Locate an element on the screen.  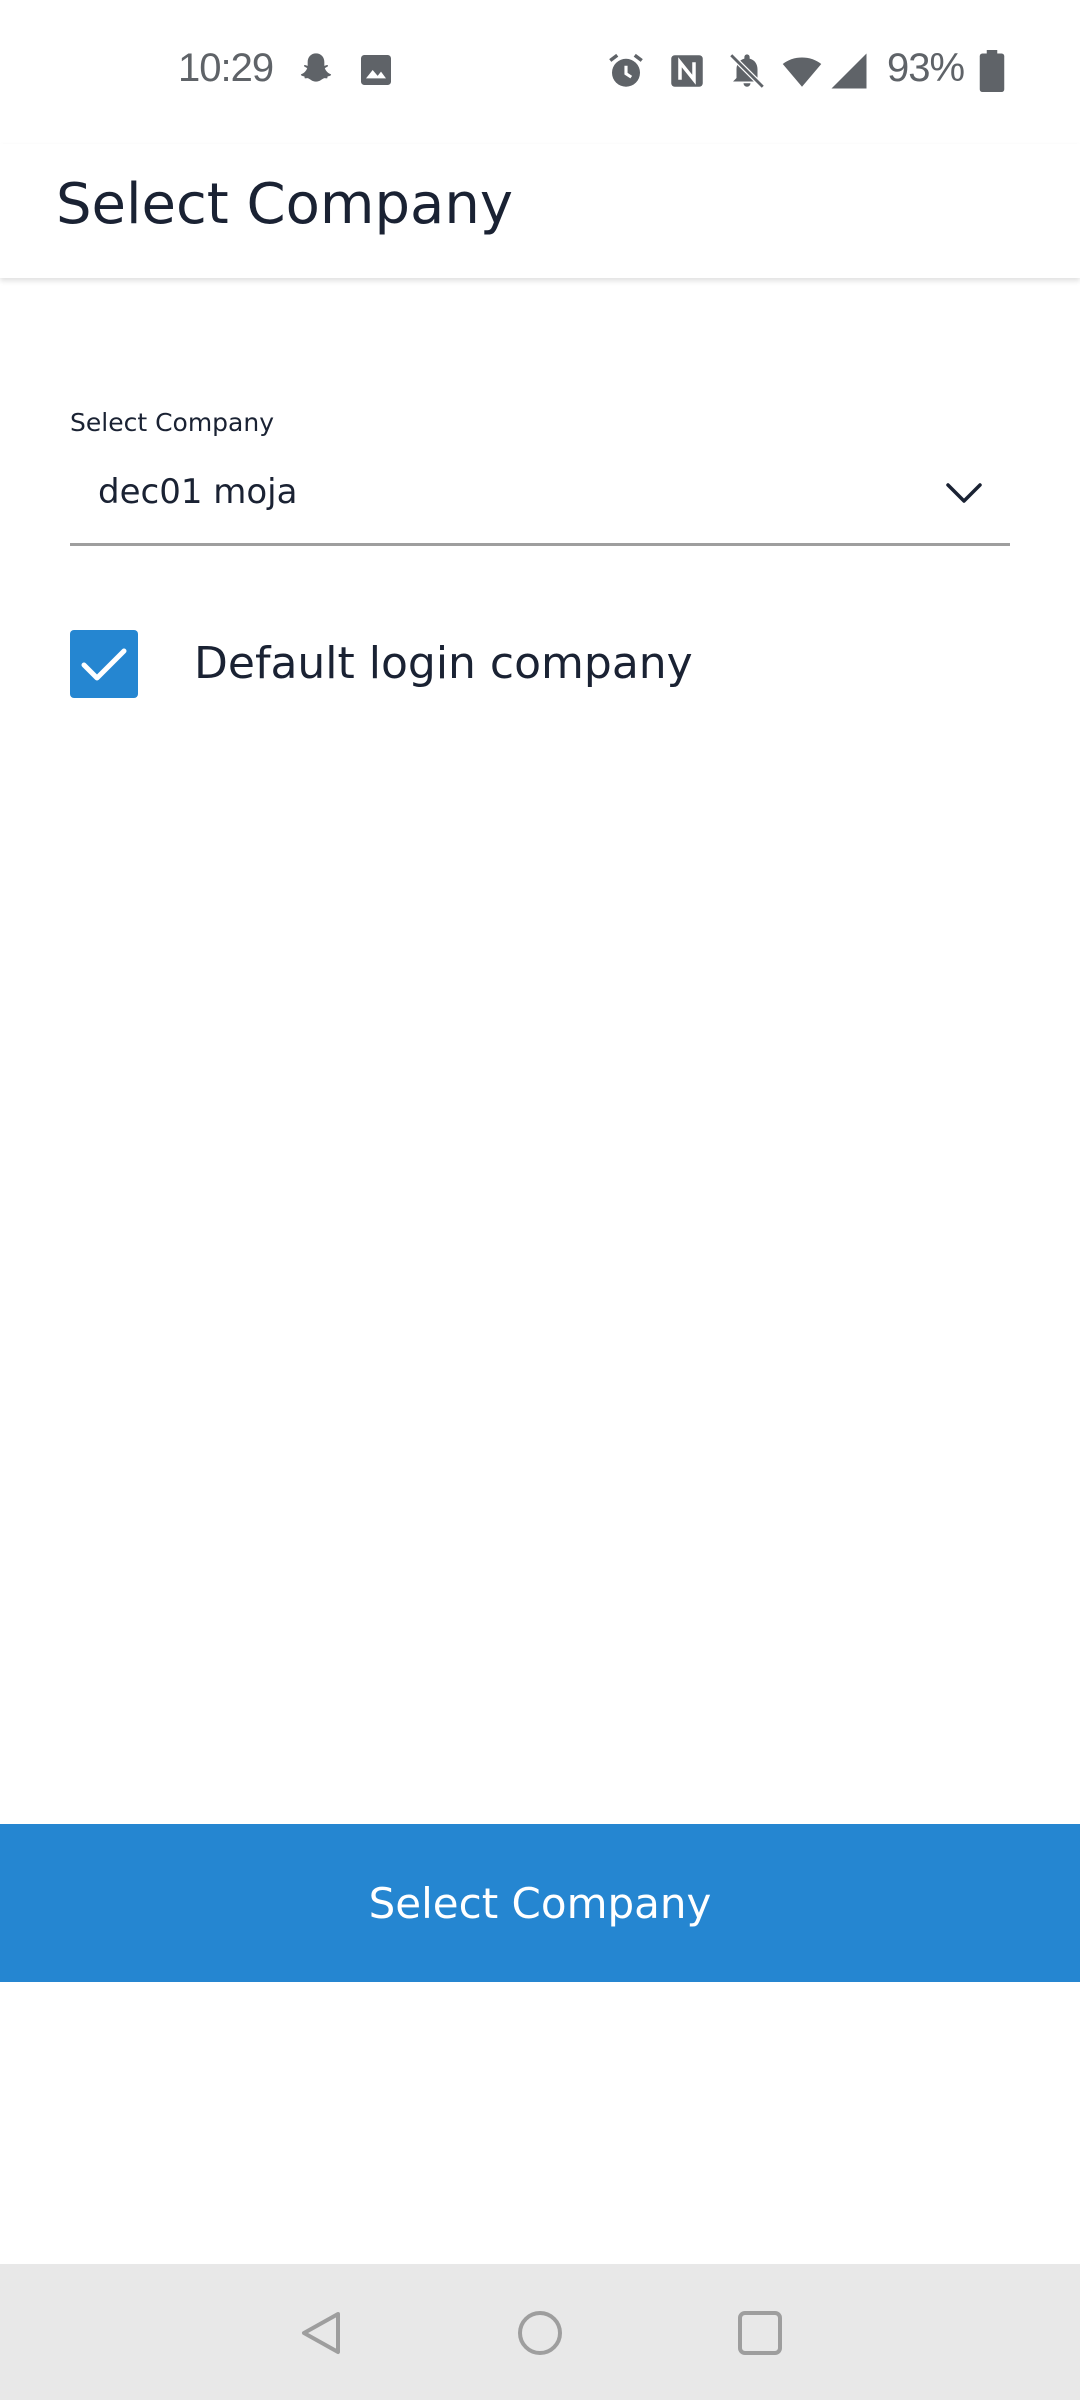
app-bar: Select Company is located at coordinates (540, 211).